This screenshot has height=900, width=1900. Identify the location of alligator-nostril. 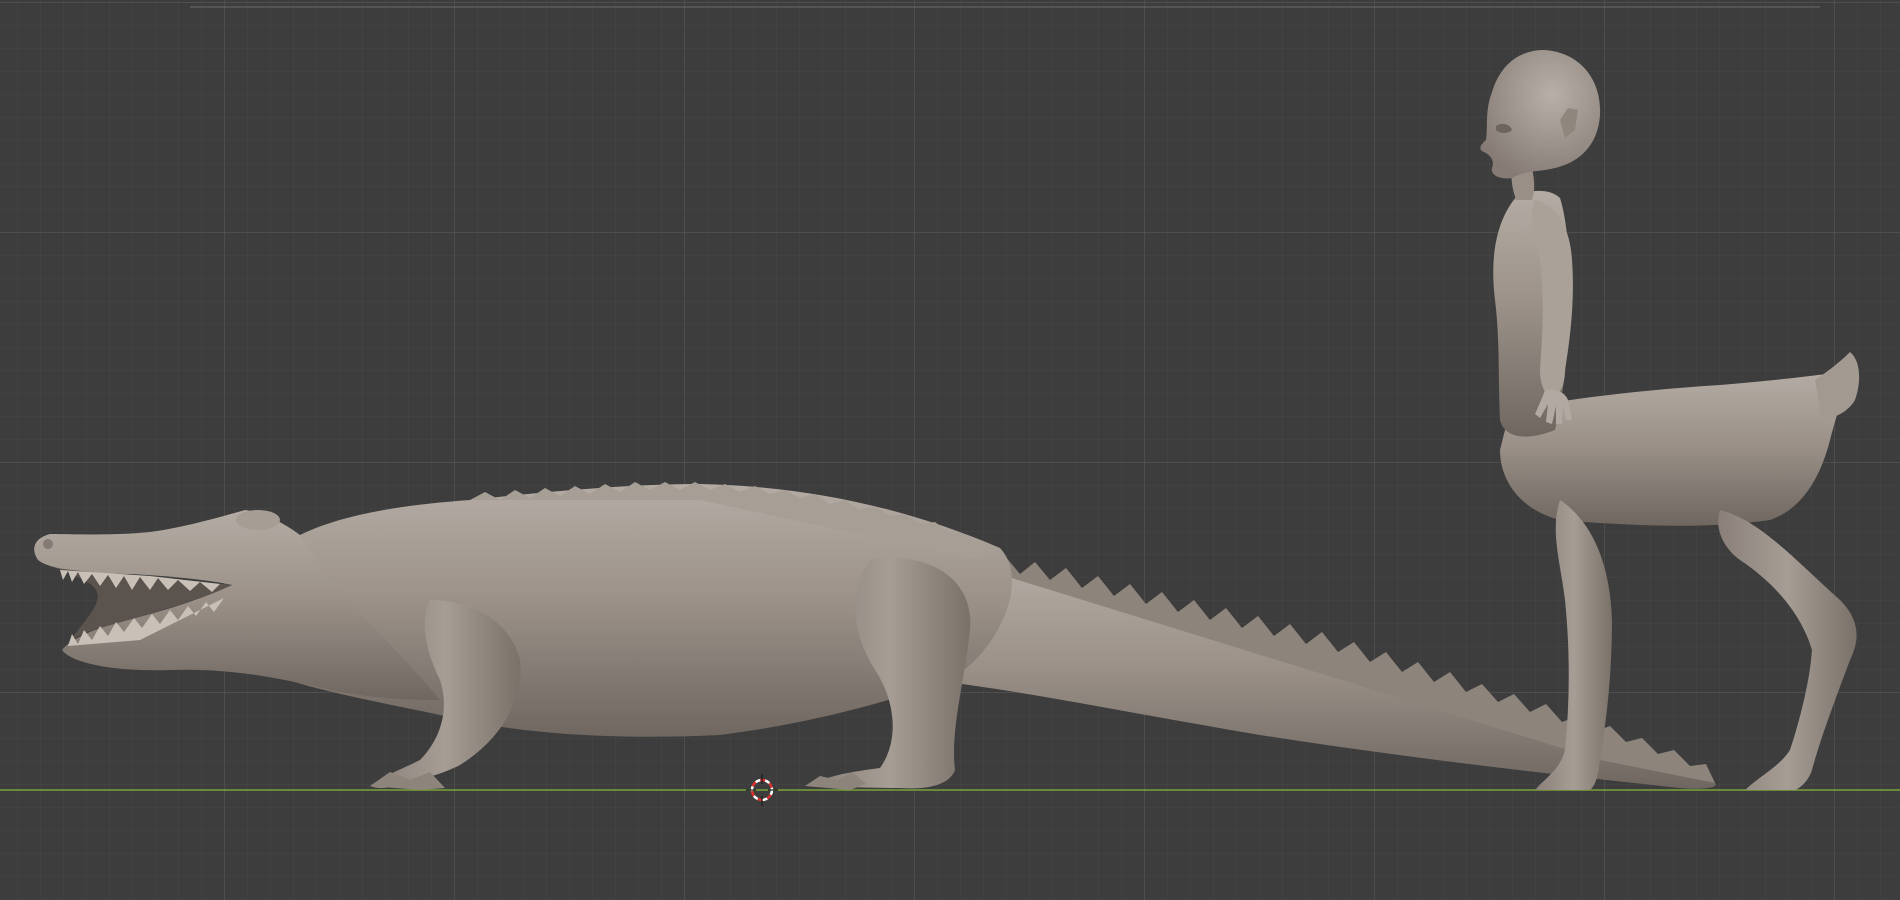
(48, 544).